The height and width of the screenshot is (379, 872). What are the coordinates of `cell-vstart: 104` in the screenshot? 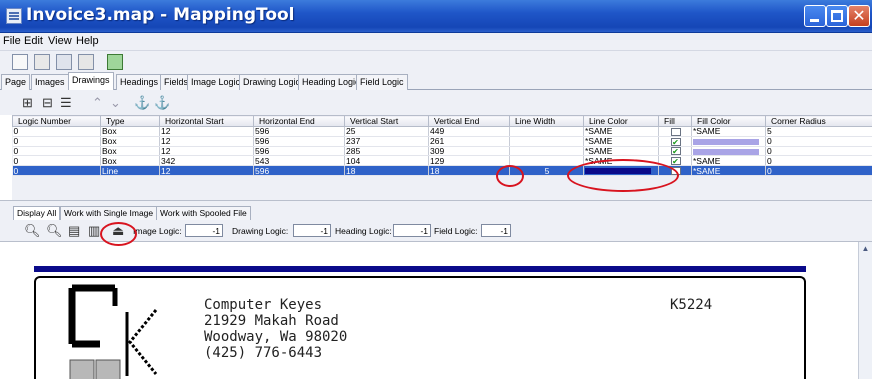 It's located at (386, 160).